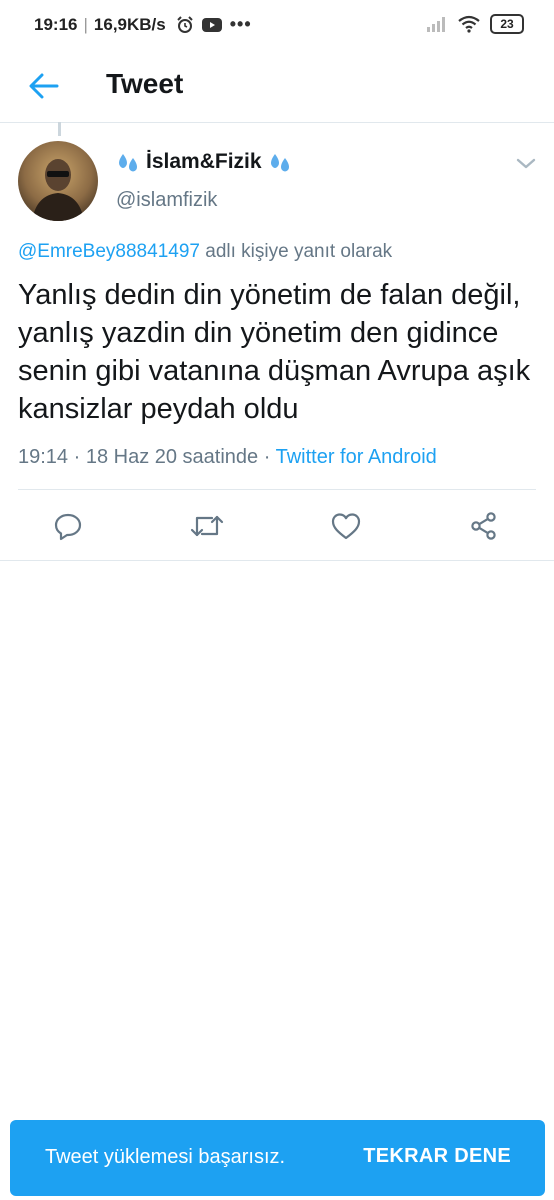  I want to click on status-left: 19:16 | 16,9KB/s •••, so click(143, 24).